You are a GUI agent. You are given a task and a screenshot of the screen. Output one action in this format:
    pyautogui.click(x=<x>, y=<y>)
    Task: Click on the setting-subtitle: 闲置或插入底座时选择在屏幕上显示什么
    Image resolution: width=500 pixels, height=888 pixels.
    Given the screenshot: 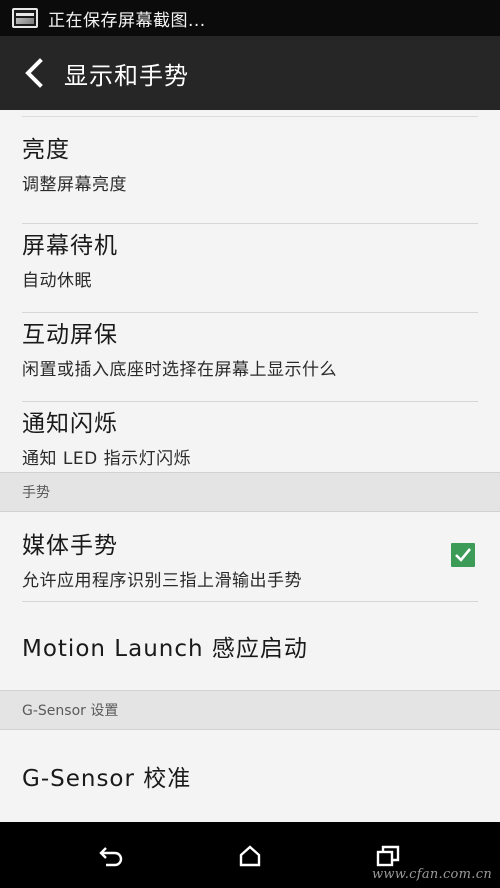 What is the action you would take?
    pyautogui.click(x=179, y=370)
    